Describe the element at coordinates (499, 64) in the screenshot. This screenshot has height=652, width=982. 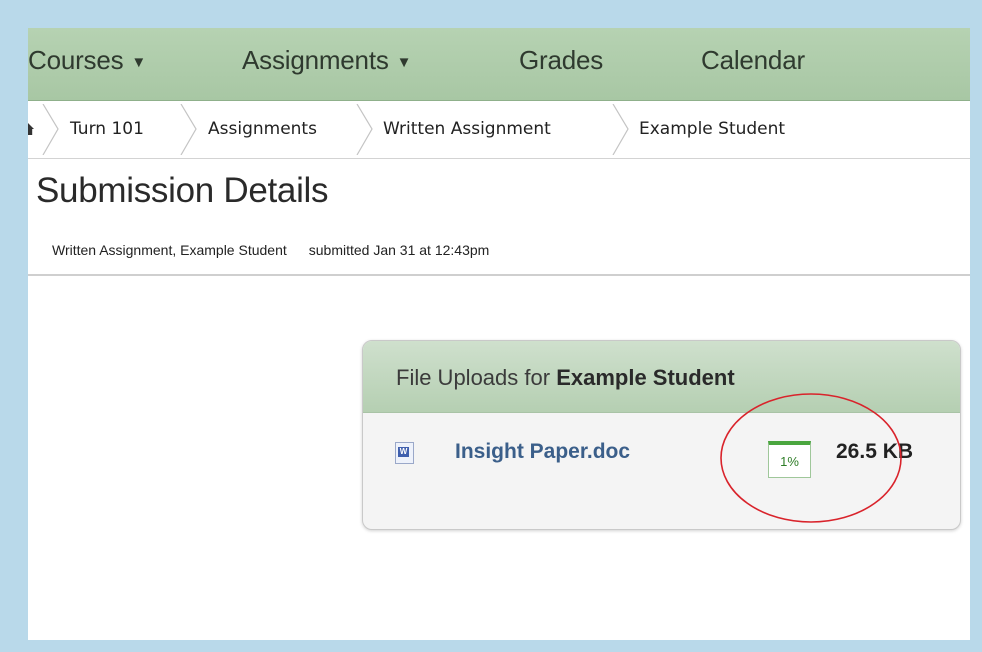
I see `top-nav: Courses ▼ Assignments ▼ Grades Calendar` at that location.